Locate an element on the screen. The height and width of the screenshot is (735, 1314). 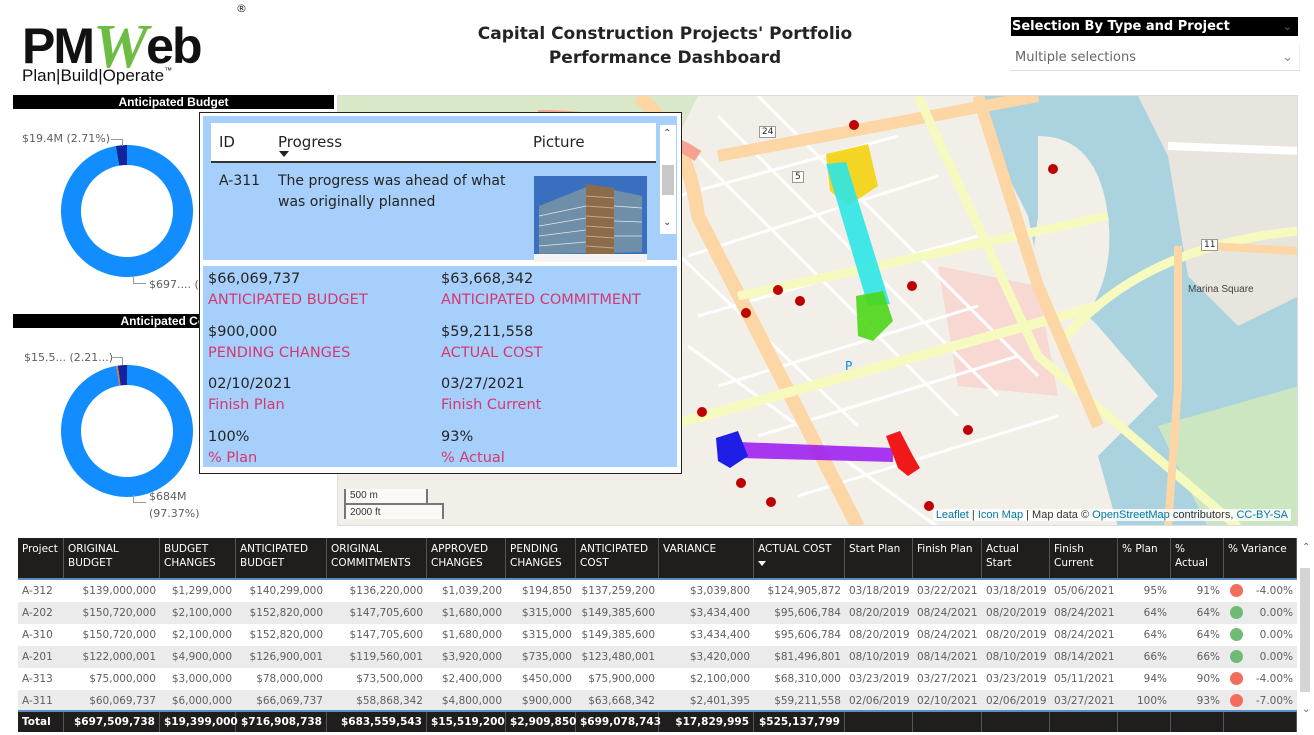
col-header-anticipated-budget: ANTICIPATED BUDGET is located at coordinates (281, 558).